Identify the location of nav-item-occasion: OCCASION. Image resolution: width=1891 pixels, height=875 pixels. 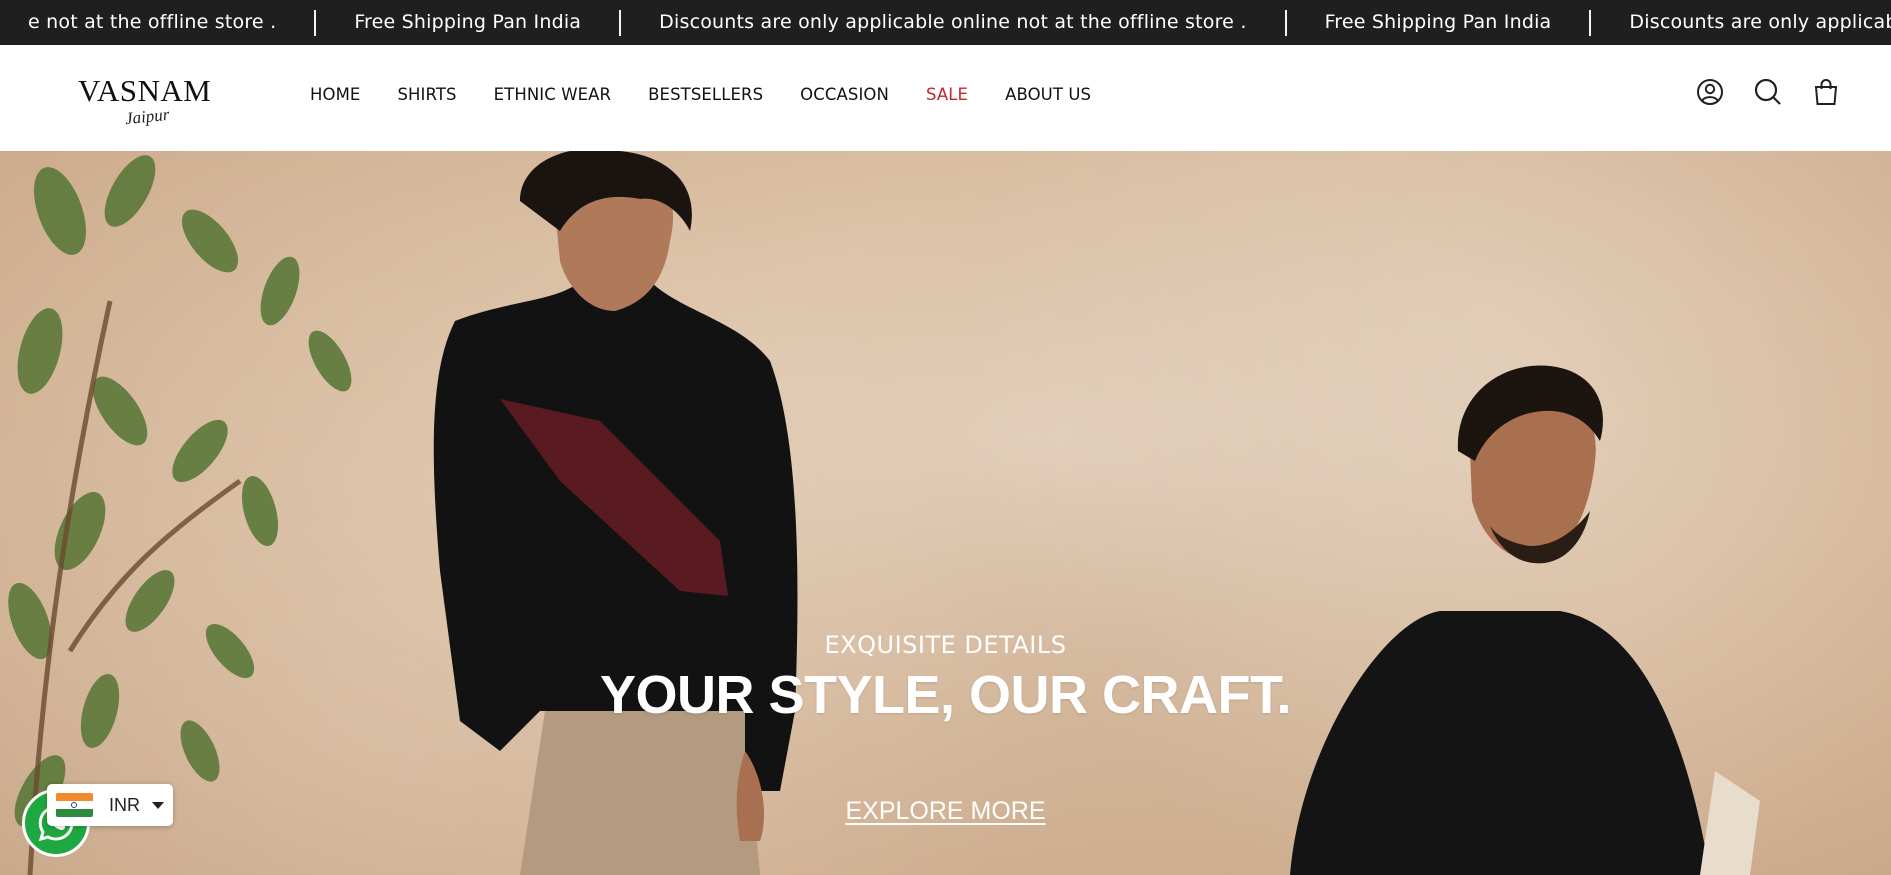
(844, 94).